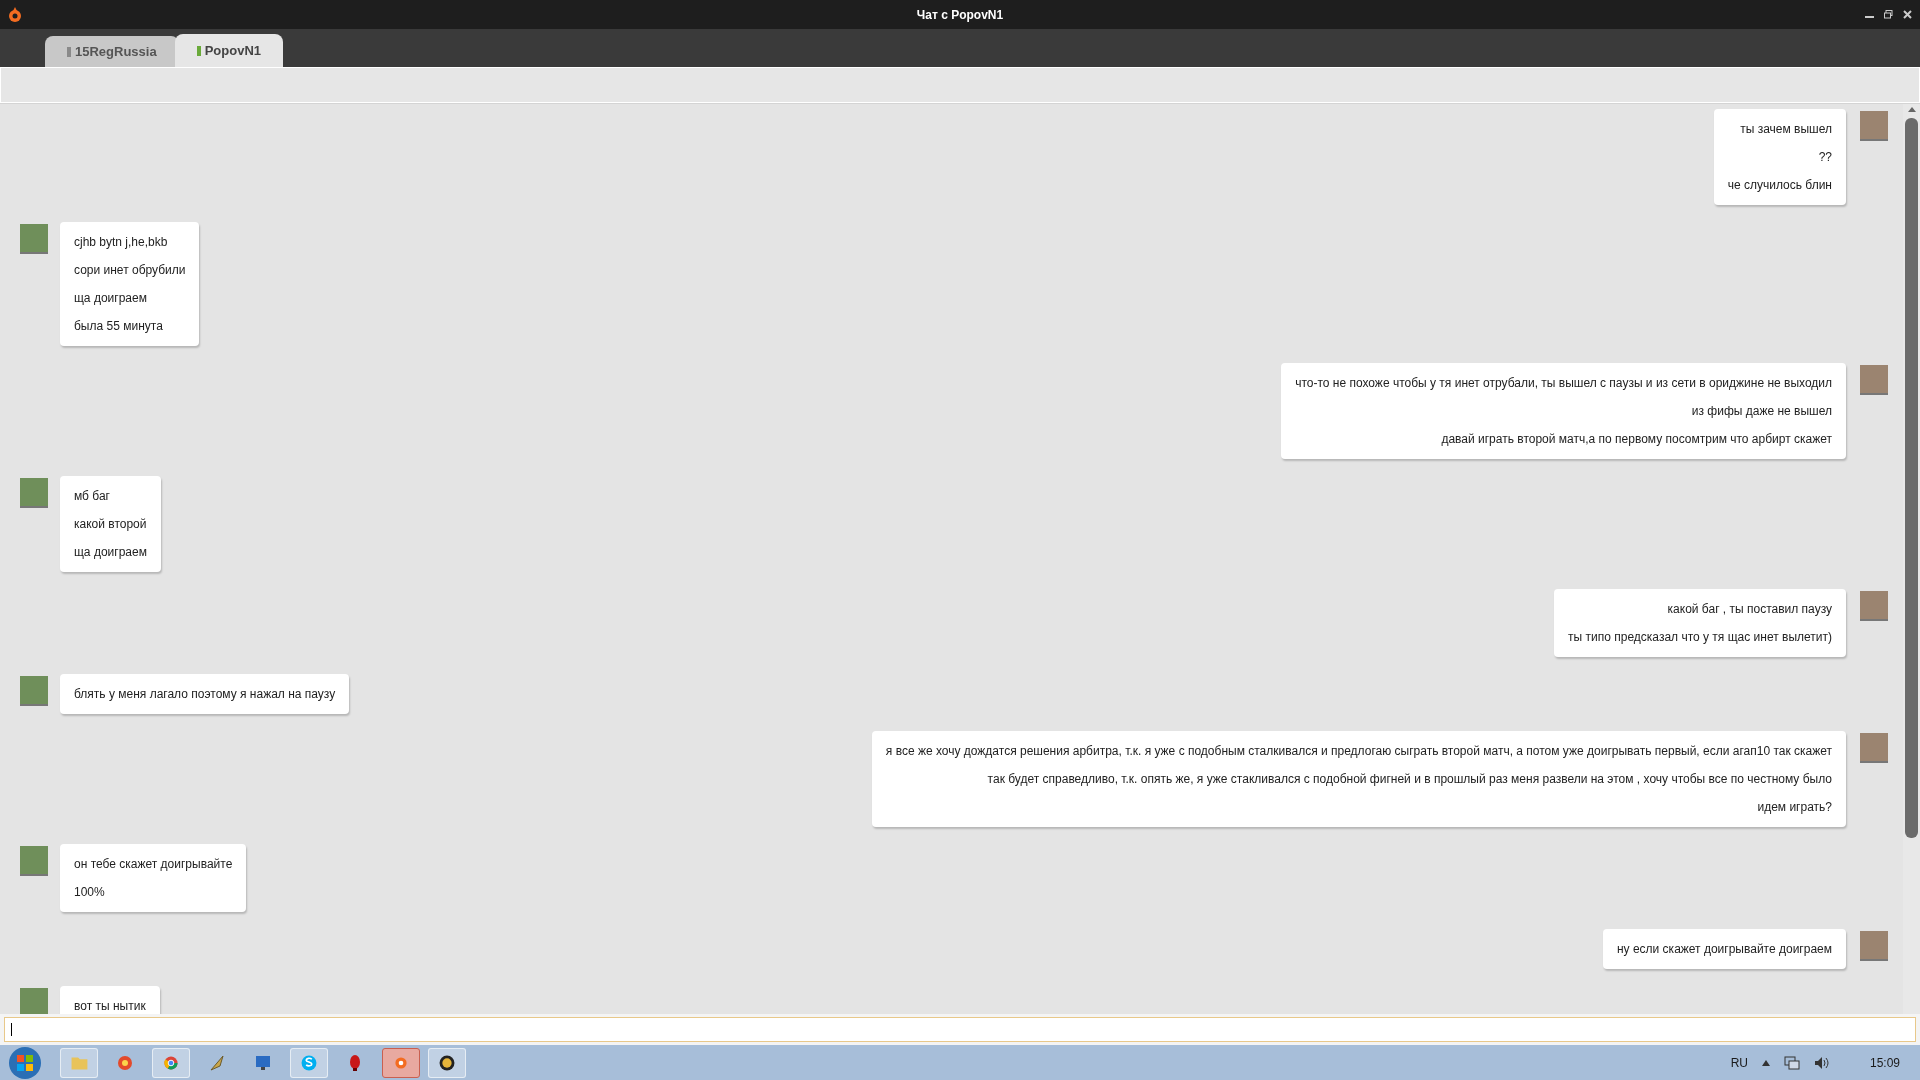 The image size is (1920, 1080). What do you see at coordinates (110, 1006) in the screenshot?
I see `message-text: вот ты нытик` at bounding box center [110, 1006].